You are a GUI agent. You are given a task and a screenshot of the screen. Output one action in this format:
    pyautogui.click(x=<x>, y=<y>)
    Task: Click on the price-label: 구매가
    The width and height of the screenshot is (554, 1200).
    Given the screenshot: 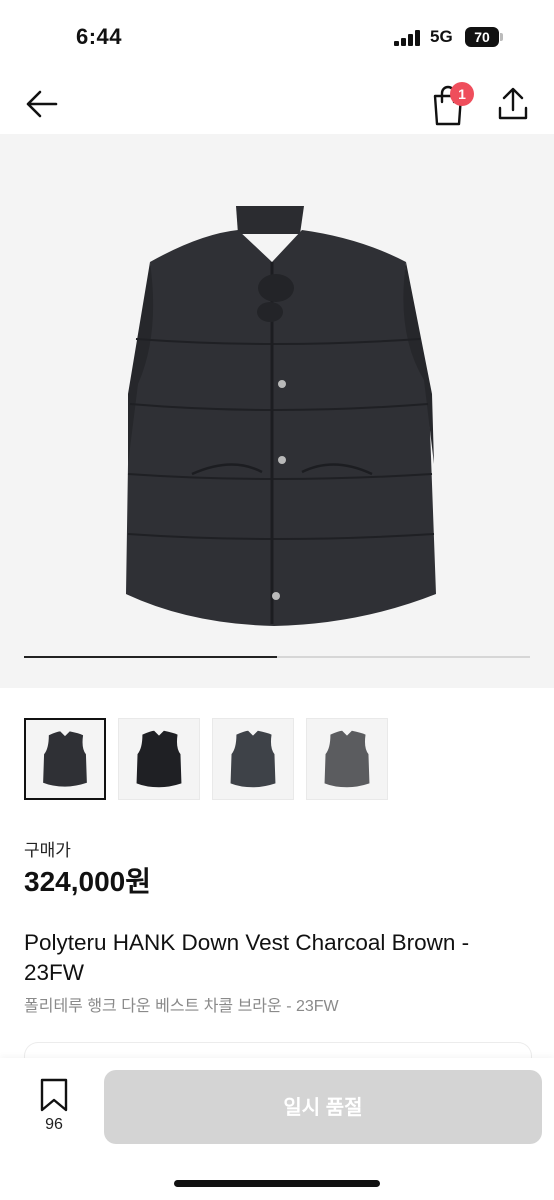 What is the action you would take?
    pyautogui.click(x=47, y=850)
    